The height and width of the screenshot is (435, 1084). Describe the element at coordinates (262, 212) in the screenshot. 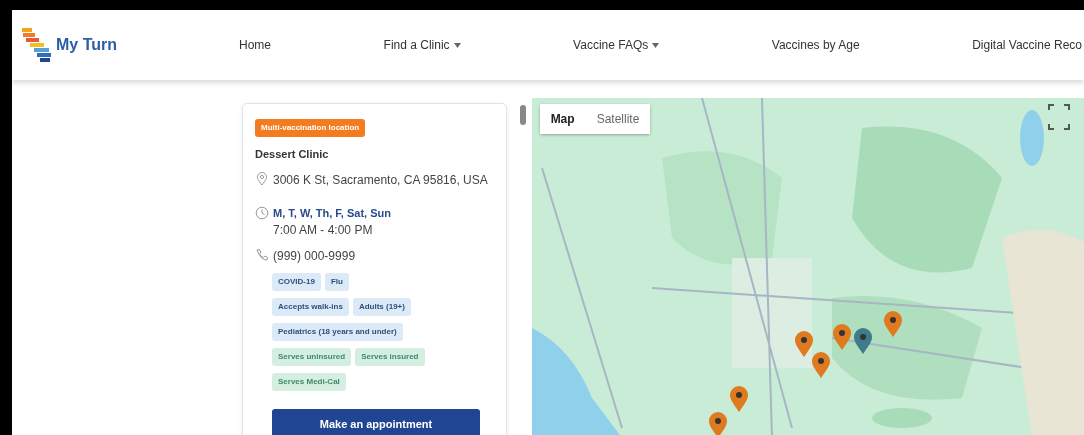

I see `clock-icon` at that location.